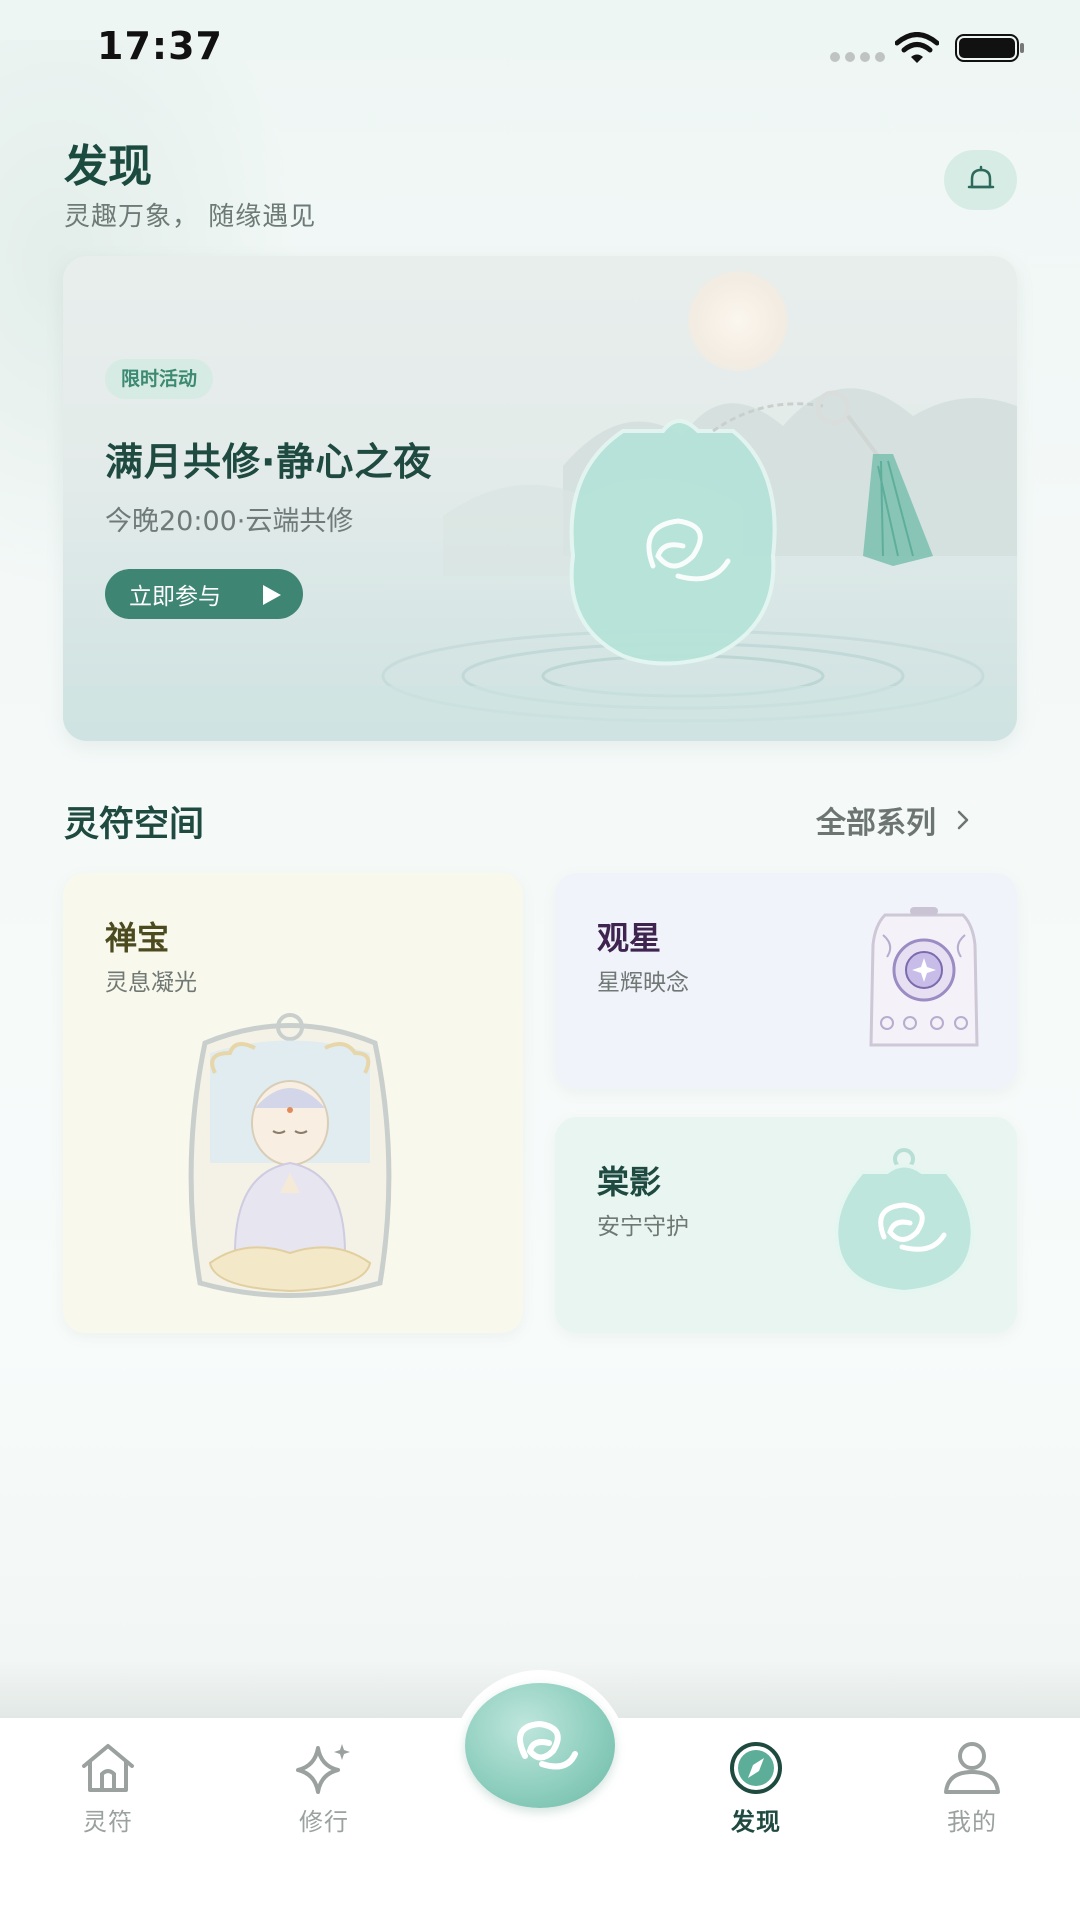 The width and height of the screenshot is (1080, 1920). I want to click on signal-icon, so click(857, 57).